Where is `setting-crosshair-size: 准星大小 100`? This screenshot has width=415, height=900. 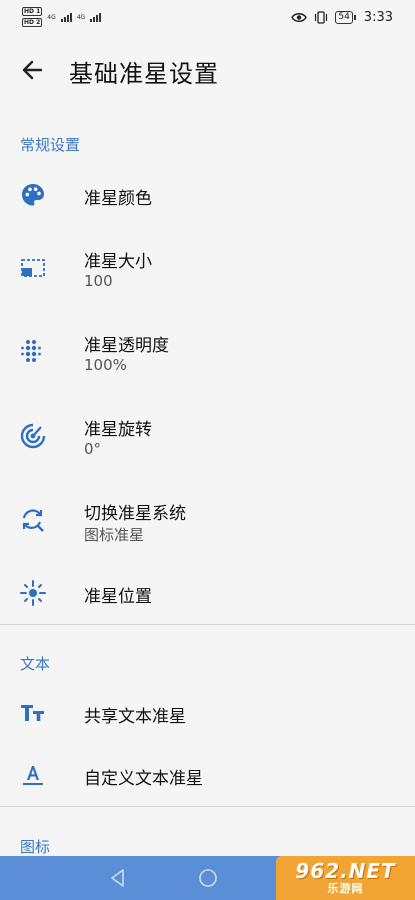 setting-crosshair-size: 准星大小 100 is located at coordinates (207, 268).